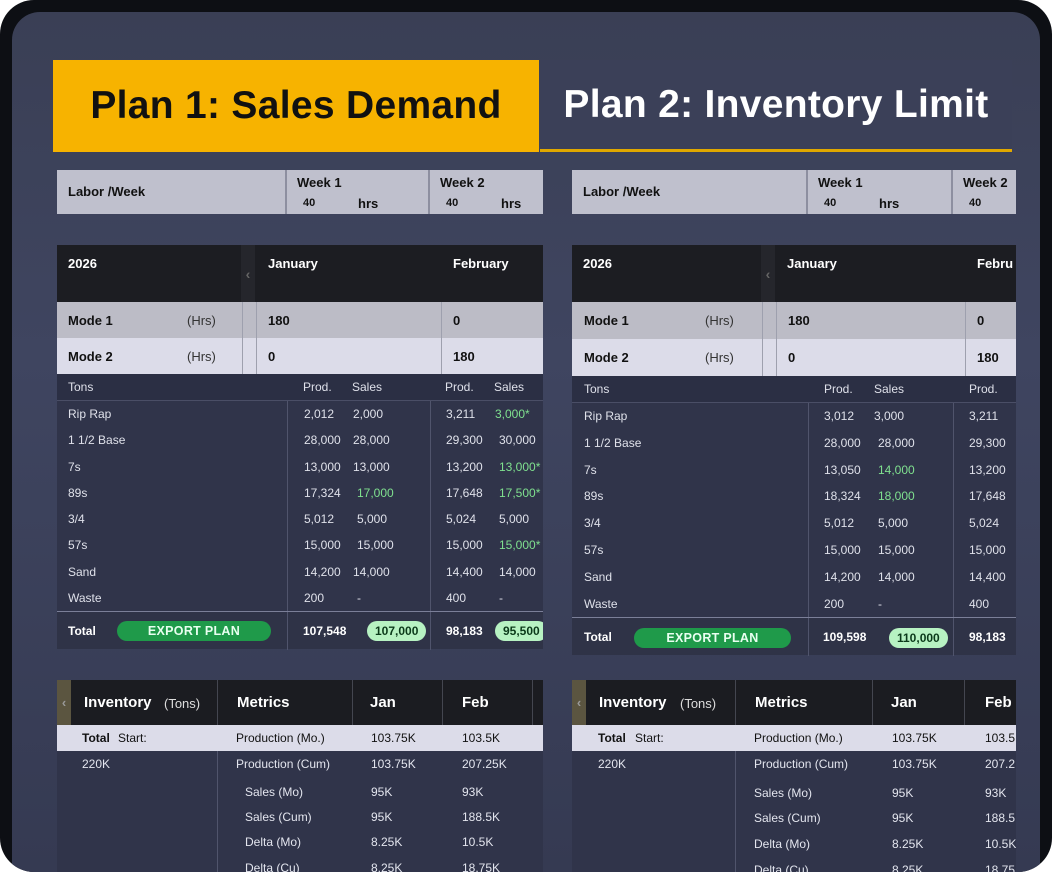  Describe the element at coordinates (794, 637) in the screenshot. I see `total-row: Total EXPORT PLAN 109,598 110,000 98,183` at that location.